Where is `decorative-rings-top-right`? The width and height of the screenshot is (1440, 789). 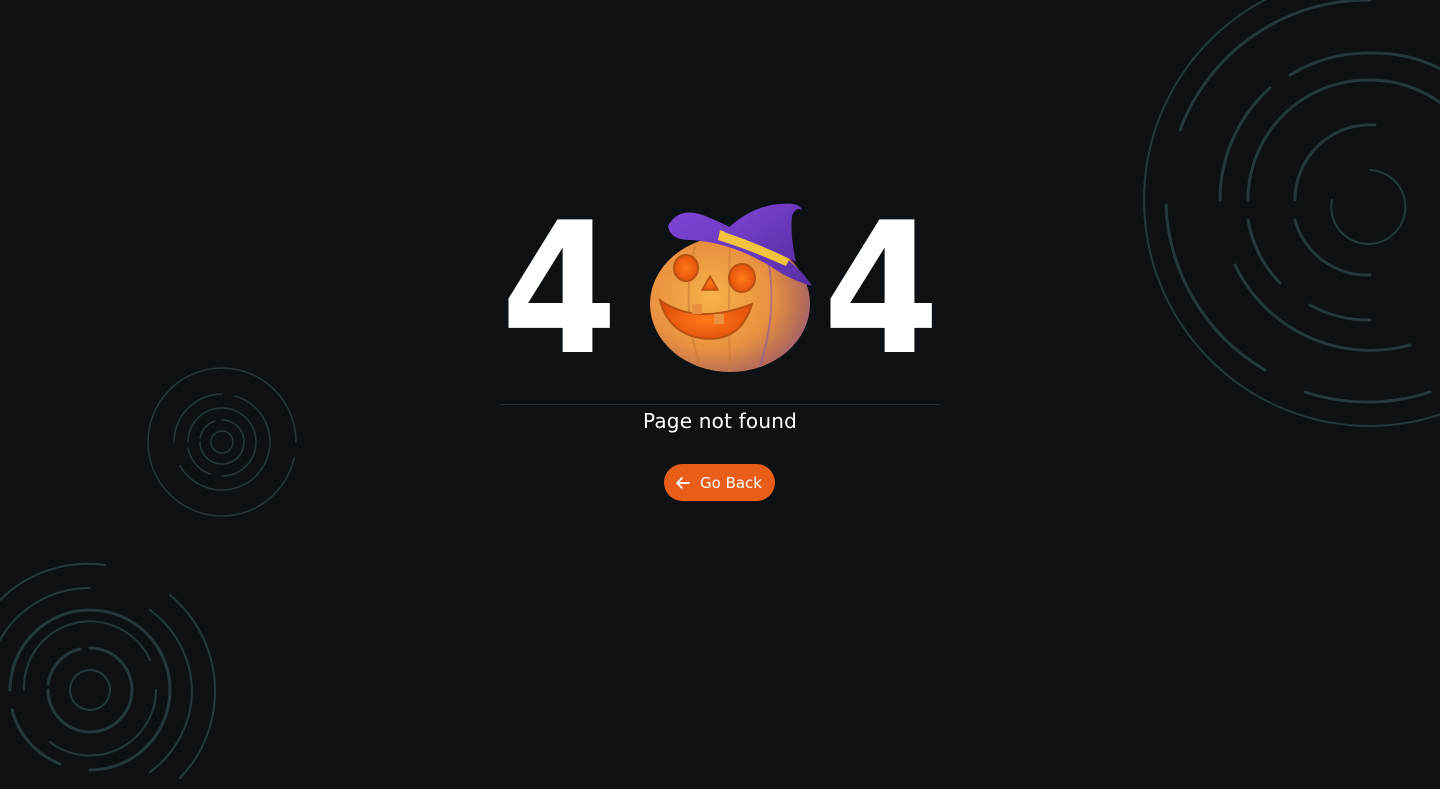 decorative-rings-top-right is located at coordinates (1280, 220).